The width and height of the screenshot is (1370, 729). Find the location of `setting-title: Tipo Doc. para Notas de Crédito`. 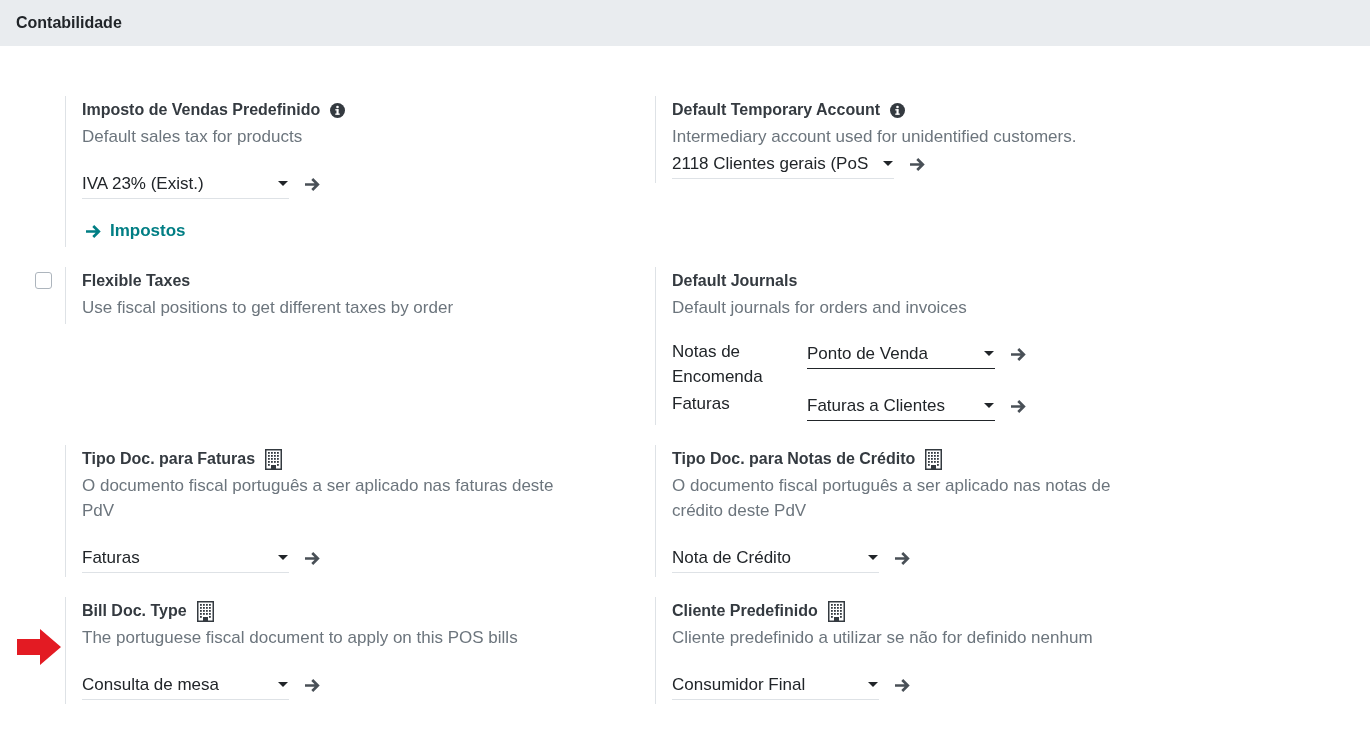

setting-title: Tipo Doc. para Notas de Crédito is located at coordinates (794, 459).